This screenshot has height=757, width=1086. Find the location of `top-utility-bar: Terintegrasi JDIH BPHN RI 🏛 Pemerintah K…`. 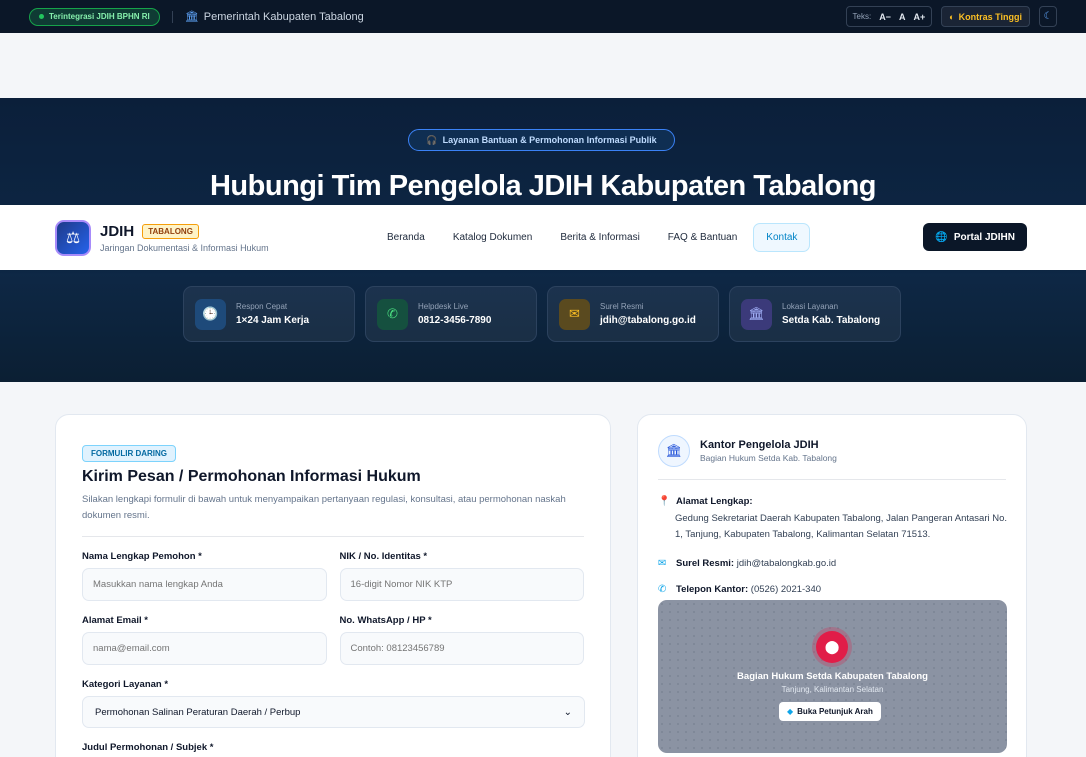

top-utility-bar: Terintegrasi JDIH BPHN RI 🏛 Pemerintah K… is located at coordinates (543, 16).